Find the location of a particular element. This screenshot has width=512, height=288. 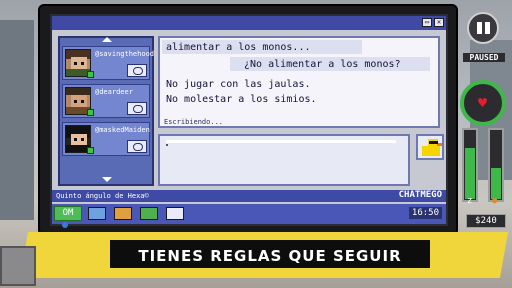

contact-list: @savingthehood @deardeer @maskedMaiden is located at coordinates (106, 111).